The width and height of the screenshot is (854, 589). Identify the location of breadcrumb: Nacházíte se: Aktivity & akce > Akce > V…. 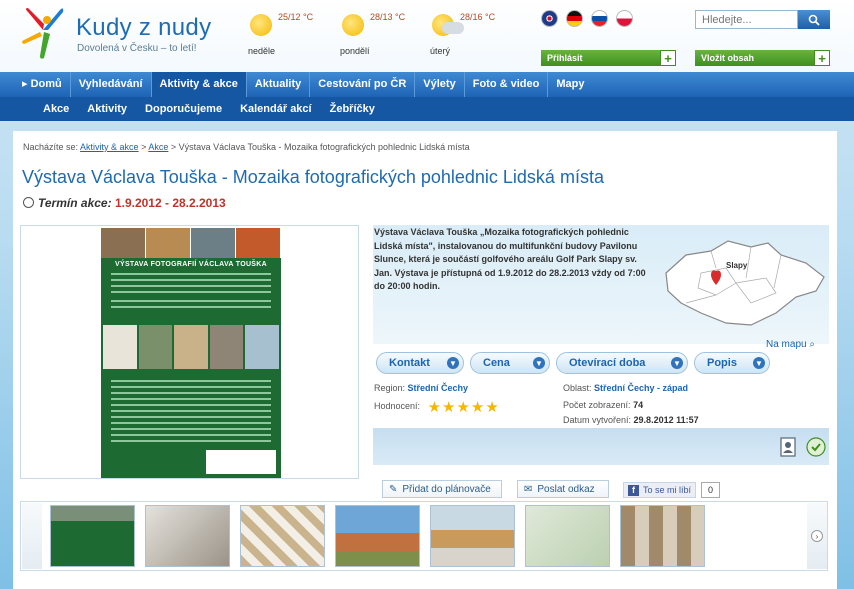
(246, 147).